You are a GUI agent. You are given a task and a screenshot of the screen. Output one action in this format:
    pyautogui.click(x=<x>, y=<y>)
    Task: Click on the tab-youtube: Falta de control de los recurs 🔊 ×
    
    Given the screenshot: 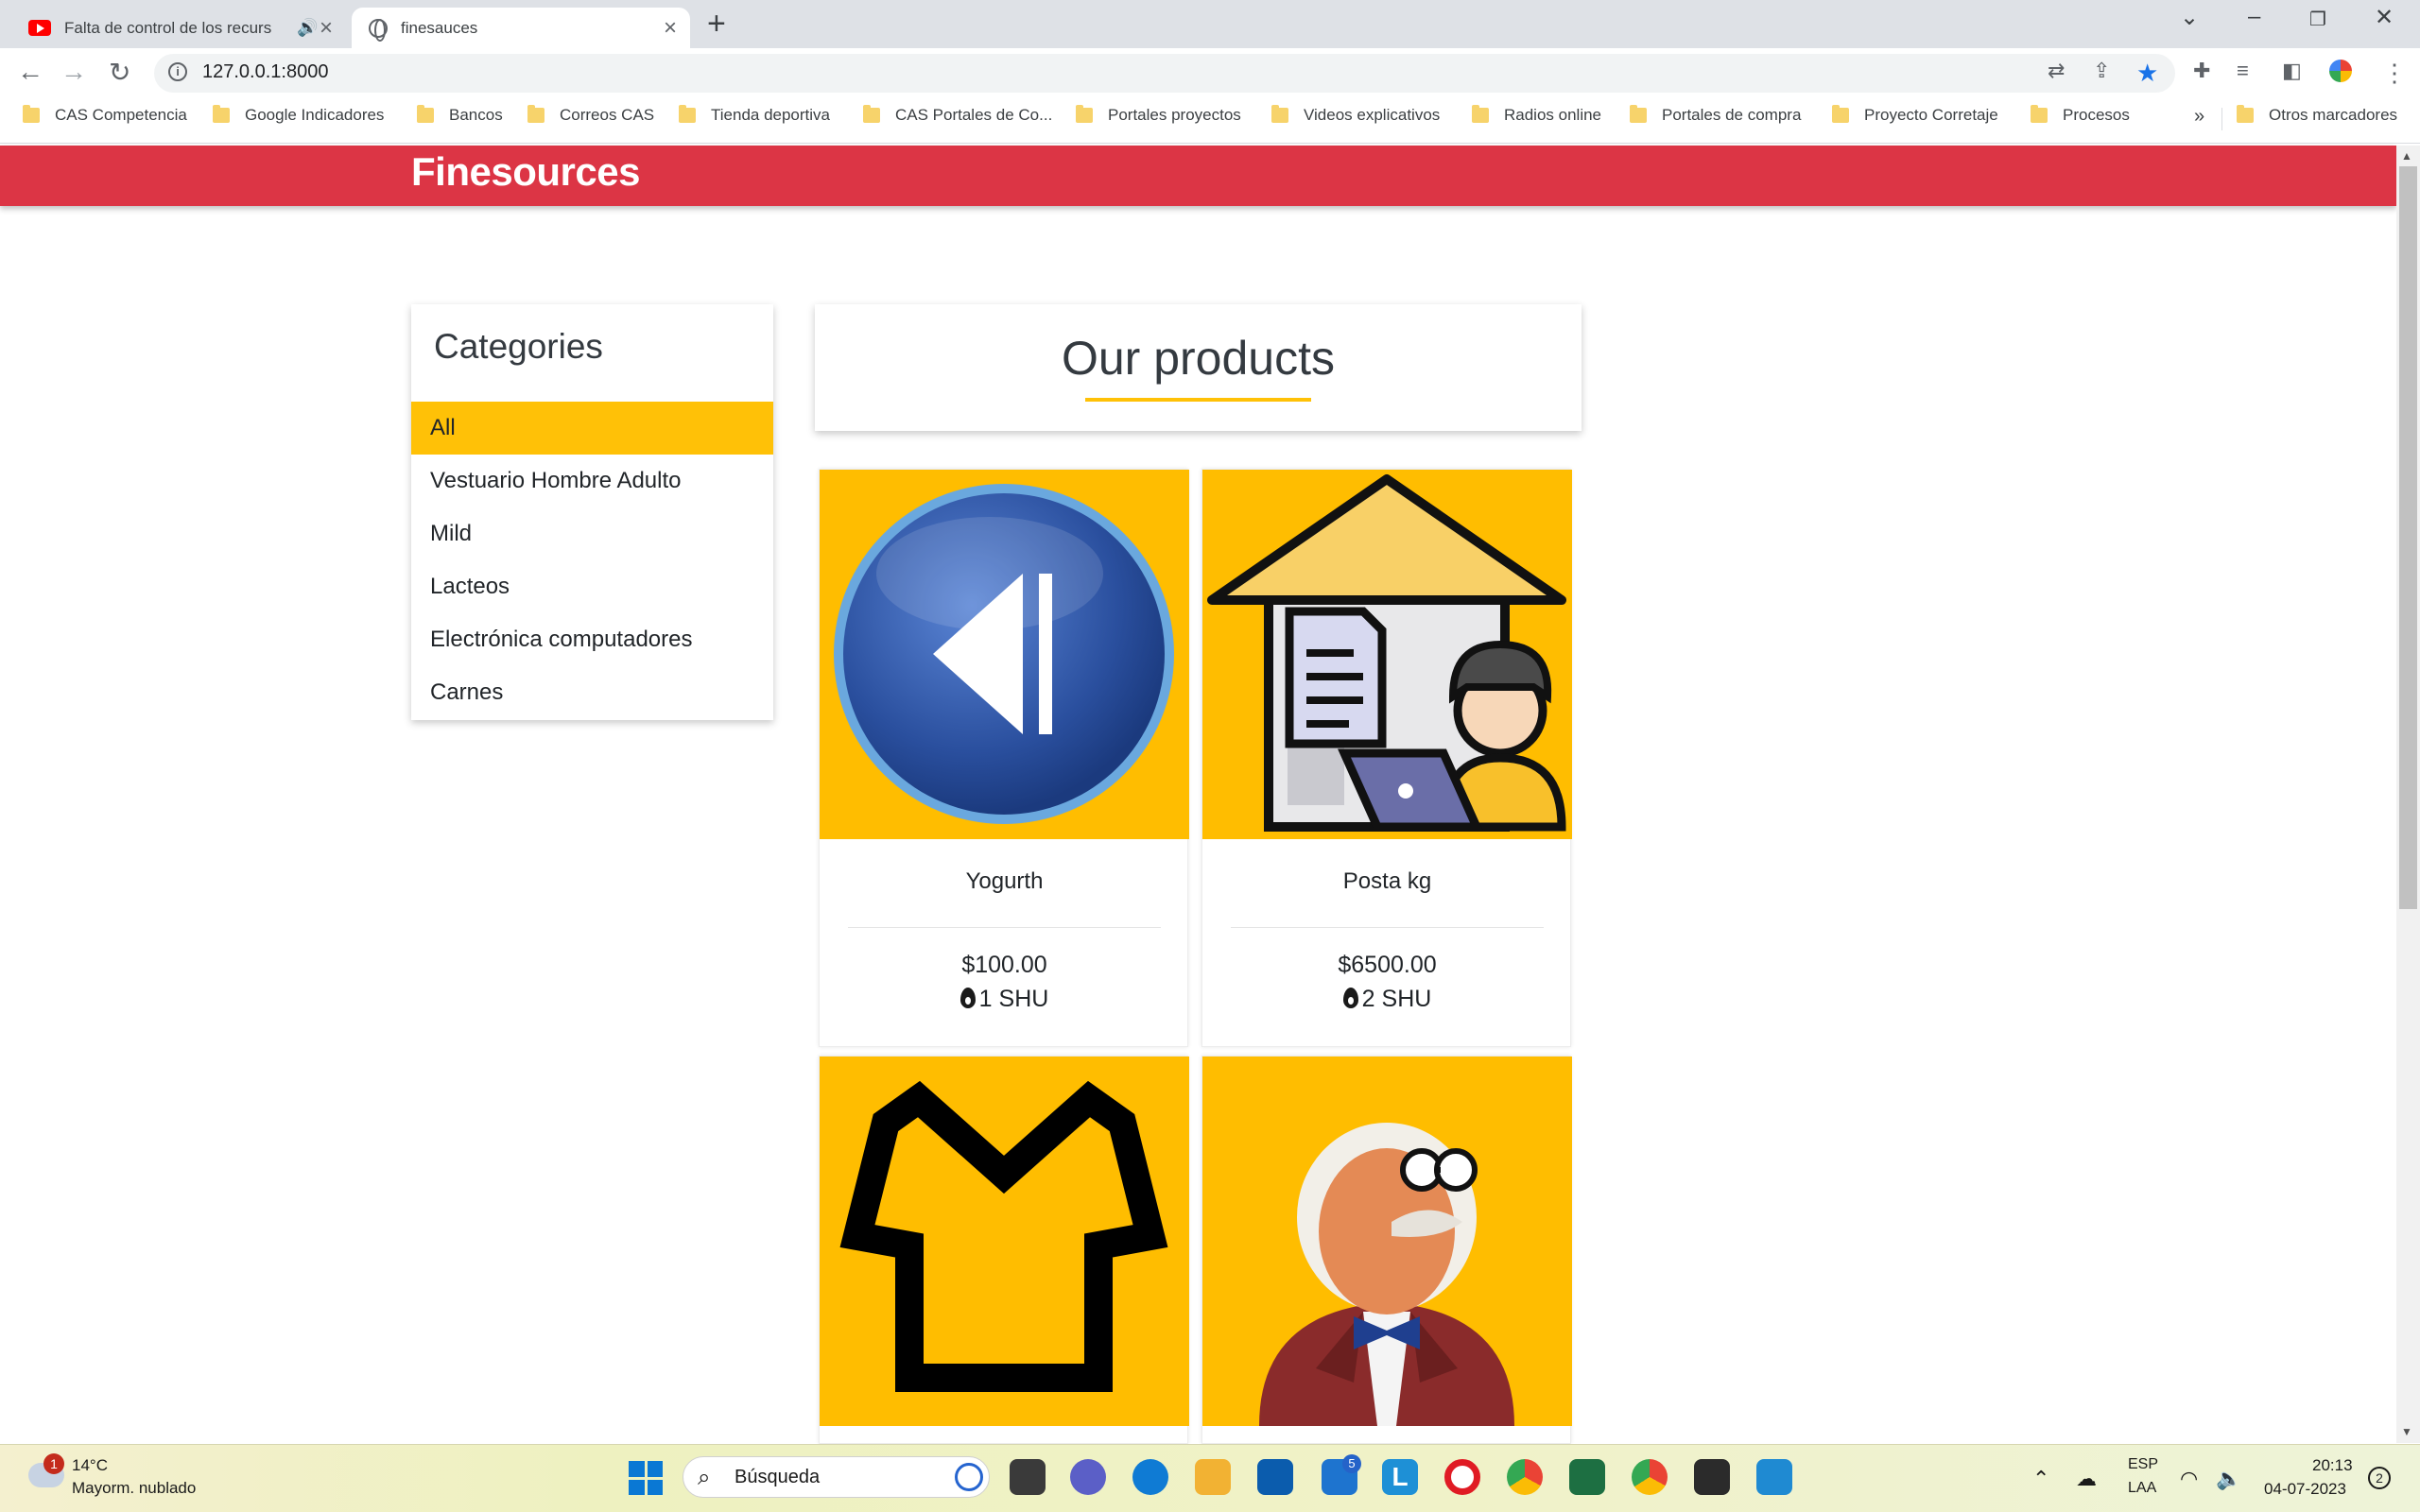 What is the action you would take?
    pyautogui.click(x=177, y=28)
    